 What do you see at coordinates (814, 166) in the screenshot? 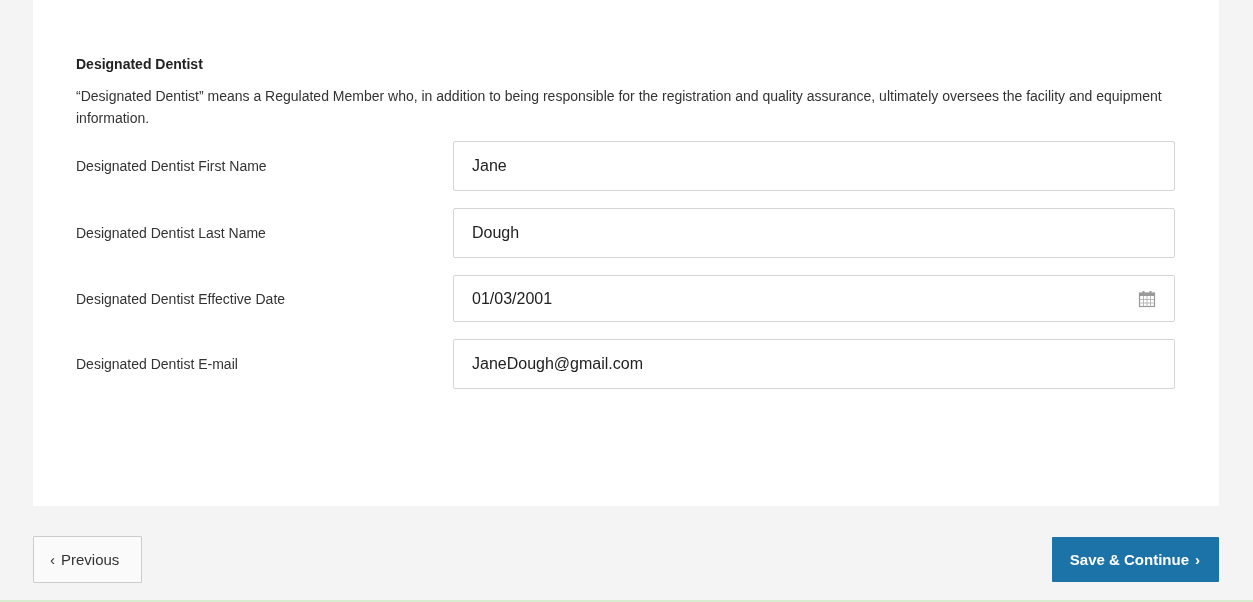
I see `input-field: Jane` at bounding box center [814, 166].